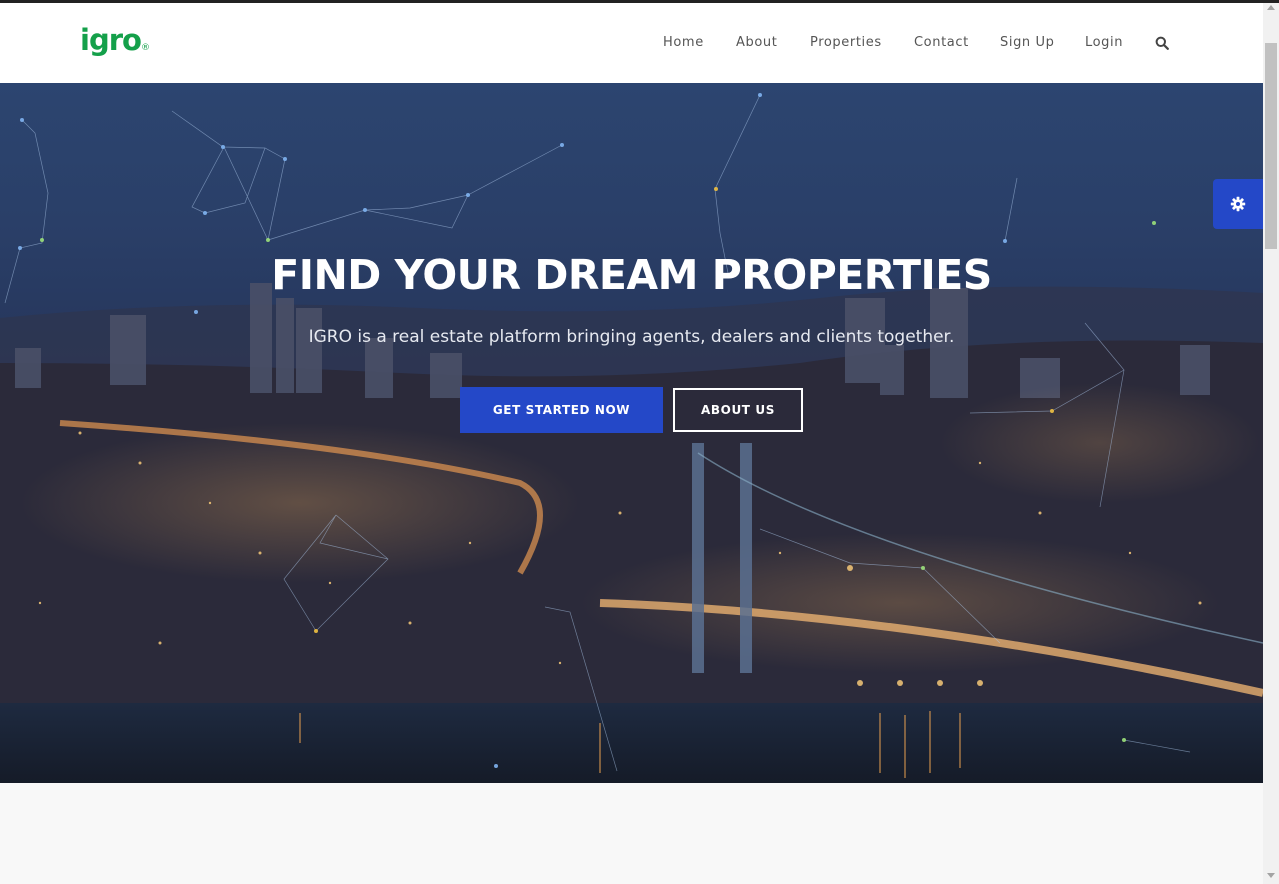 This screenshot has height=884, width=1279. Describe the element at coordinates (1271, 146) in the screenshot. I see `scroll-thumb` at that location.